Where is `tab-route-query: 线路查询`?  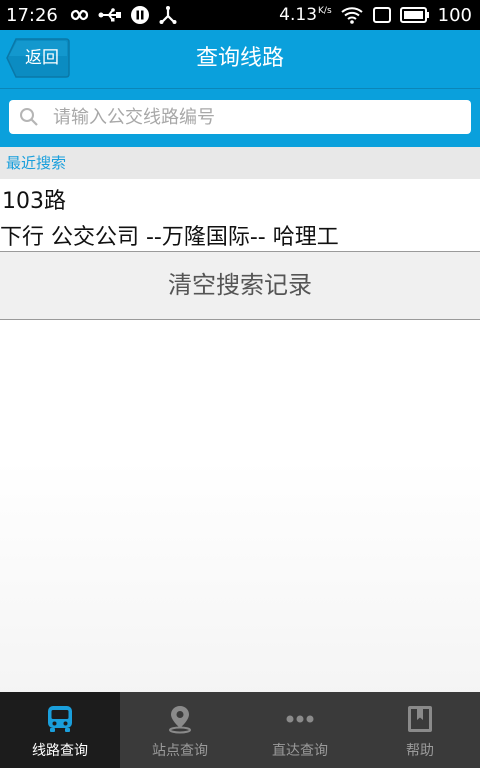 tab-route-query: 线路查询 is located at coordinates (60, 730).